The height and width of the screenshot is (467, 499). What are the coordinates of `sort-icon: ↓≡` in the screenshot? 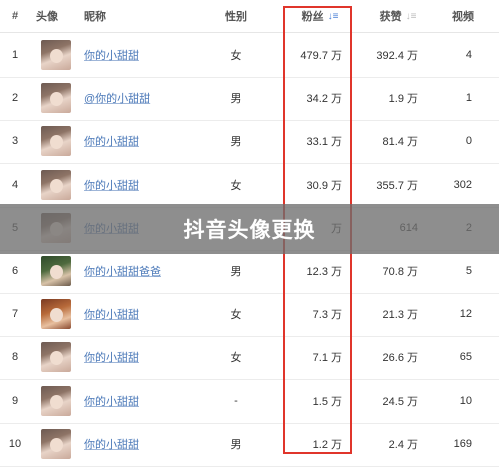 It's located at (411, 16).